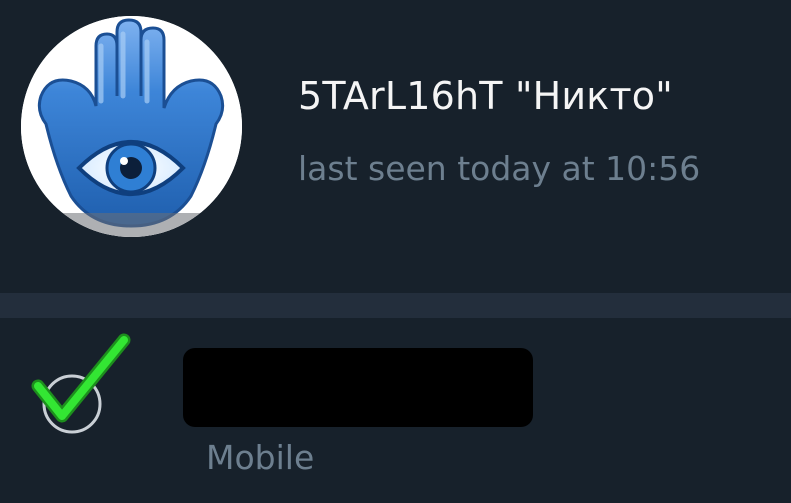  What do you see at coordinates (81, 383) in the screenshot?
I see `check-circle-icon` at bounding box center [81, 383].